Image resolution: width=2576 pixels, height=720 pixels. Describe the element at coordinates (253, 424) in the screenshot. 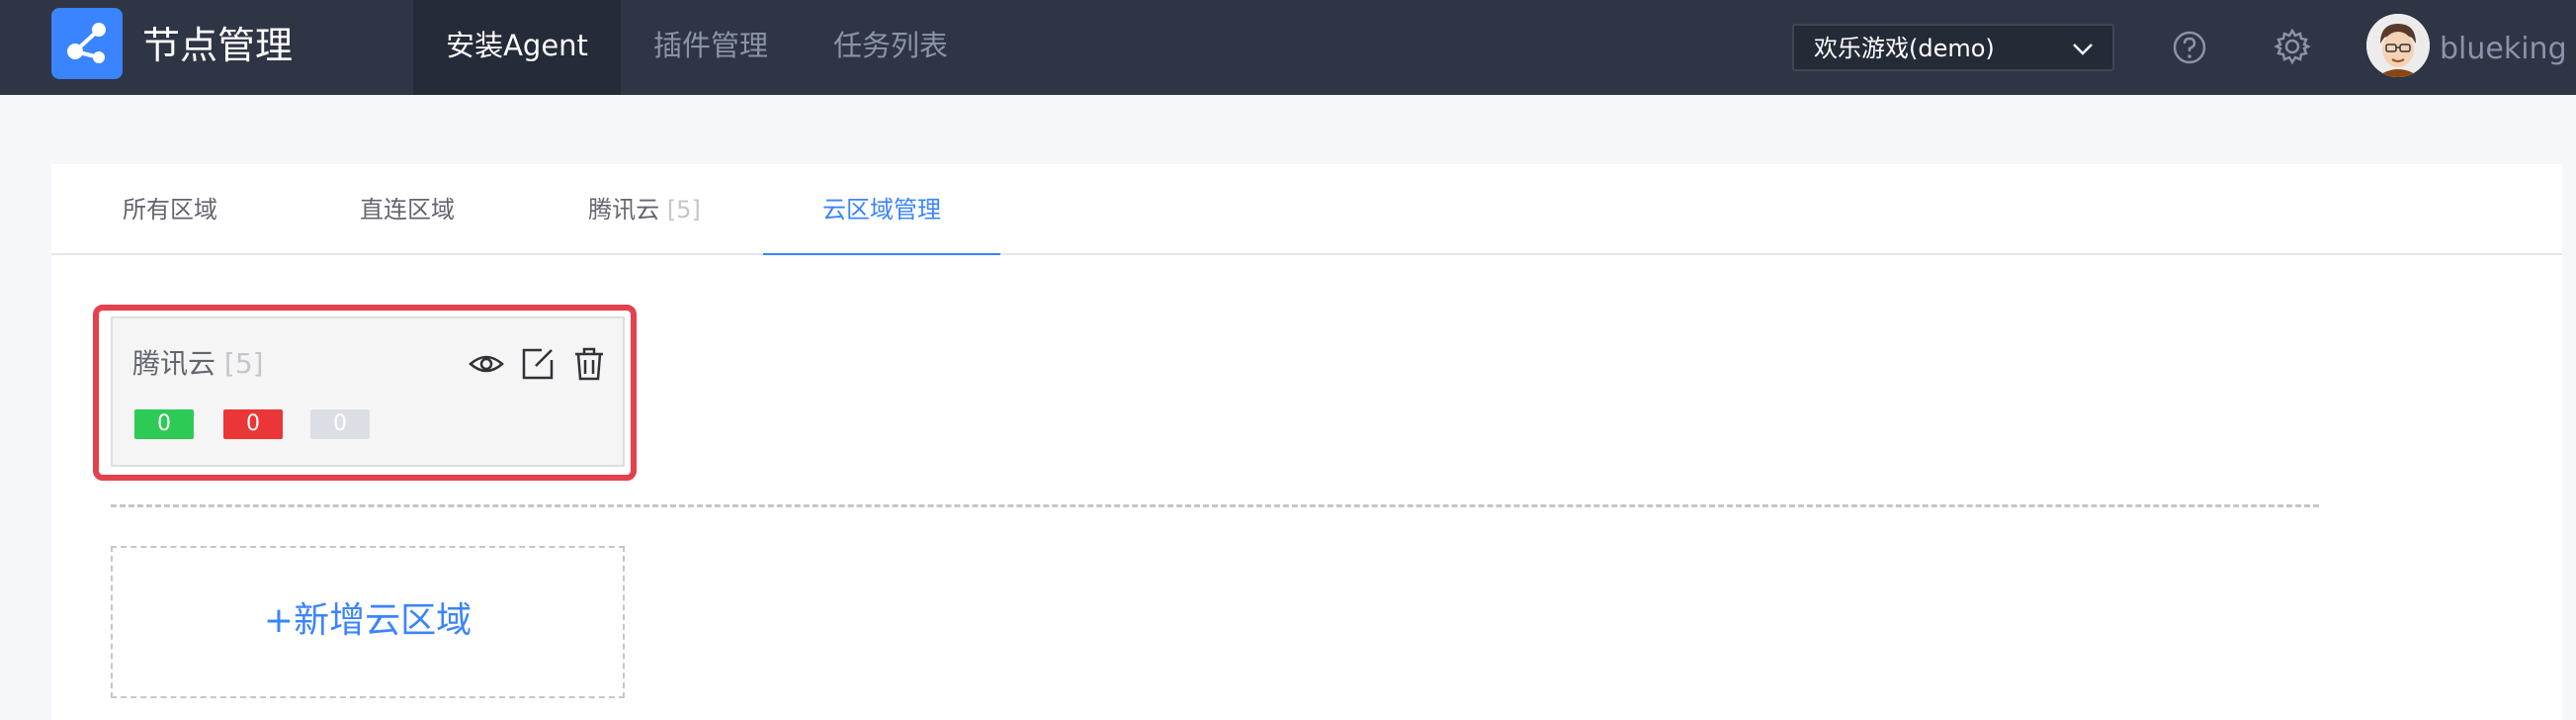

I see `abnormal-count-badge: 0` at that location.